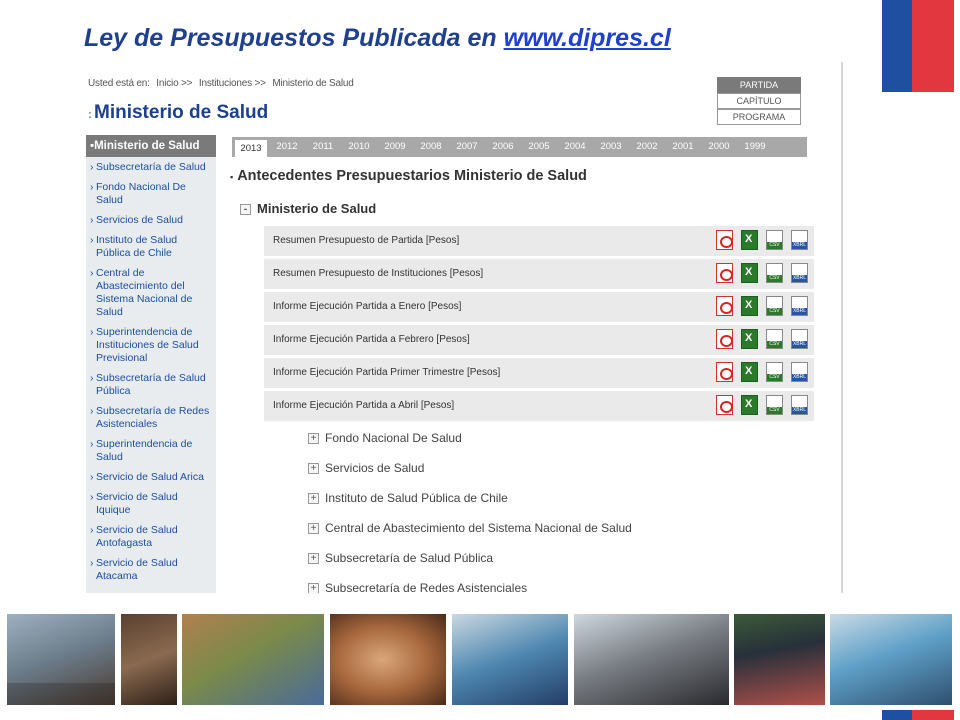 Image resolution: width=960 pixels, height=720 pixels. What do you see at coordinates (395, 147) in the screenshot?
I see `tab-year: 2009` at bounding box center [395, 147].